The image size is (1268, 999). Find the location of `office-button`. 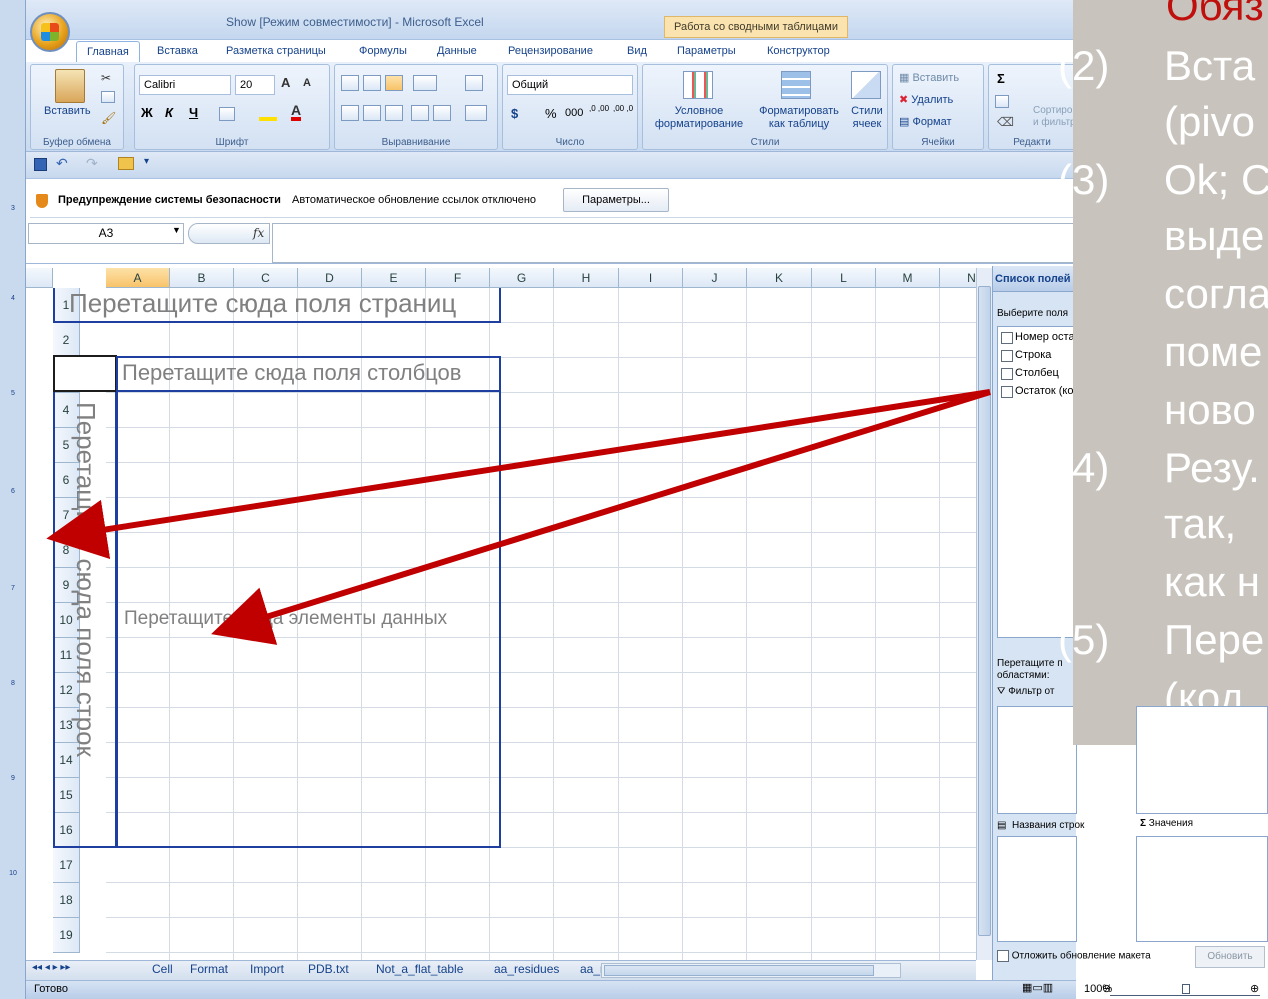

office-button is located at coordinates (50, 32).